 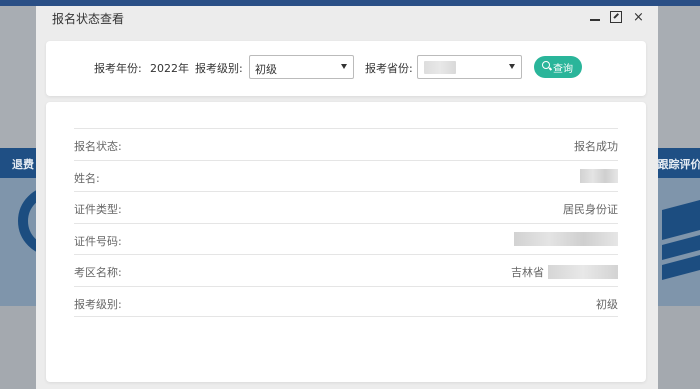 I want to click on dialog-title: 报名状态查看, so click(x=88, y=19).